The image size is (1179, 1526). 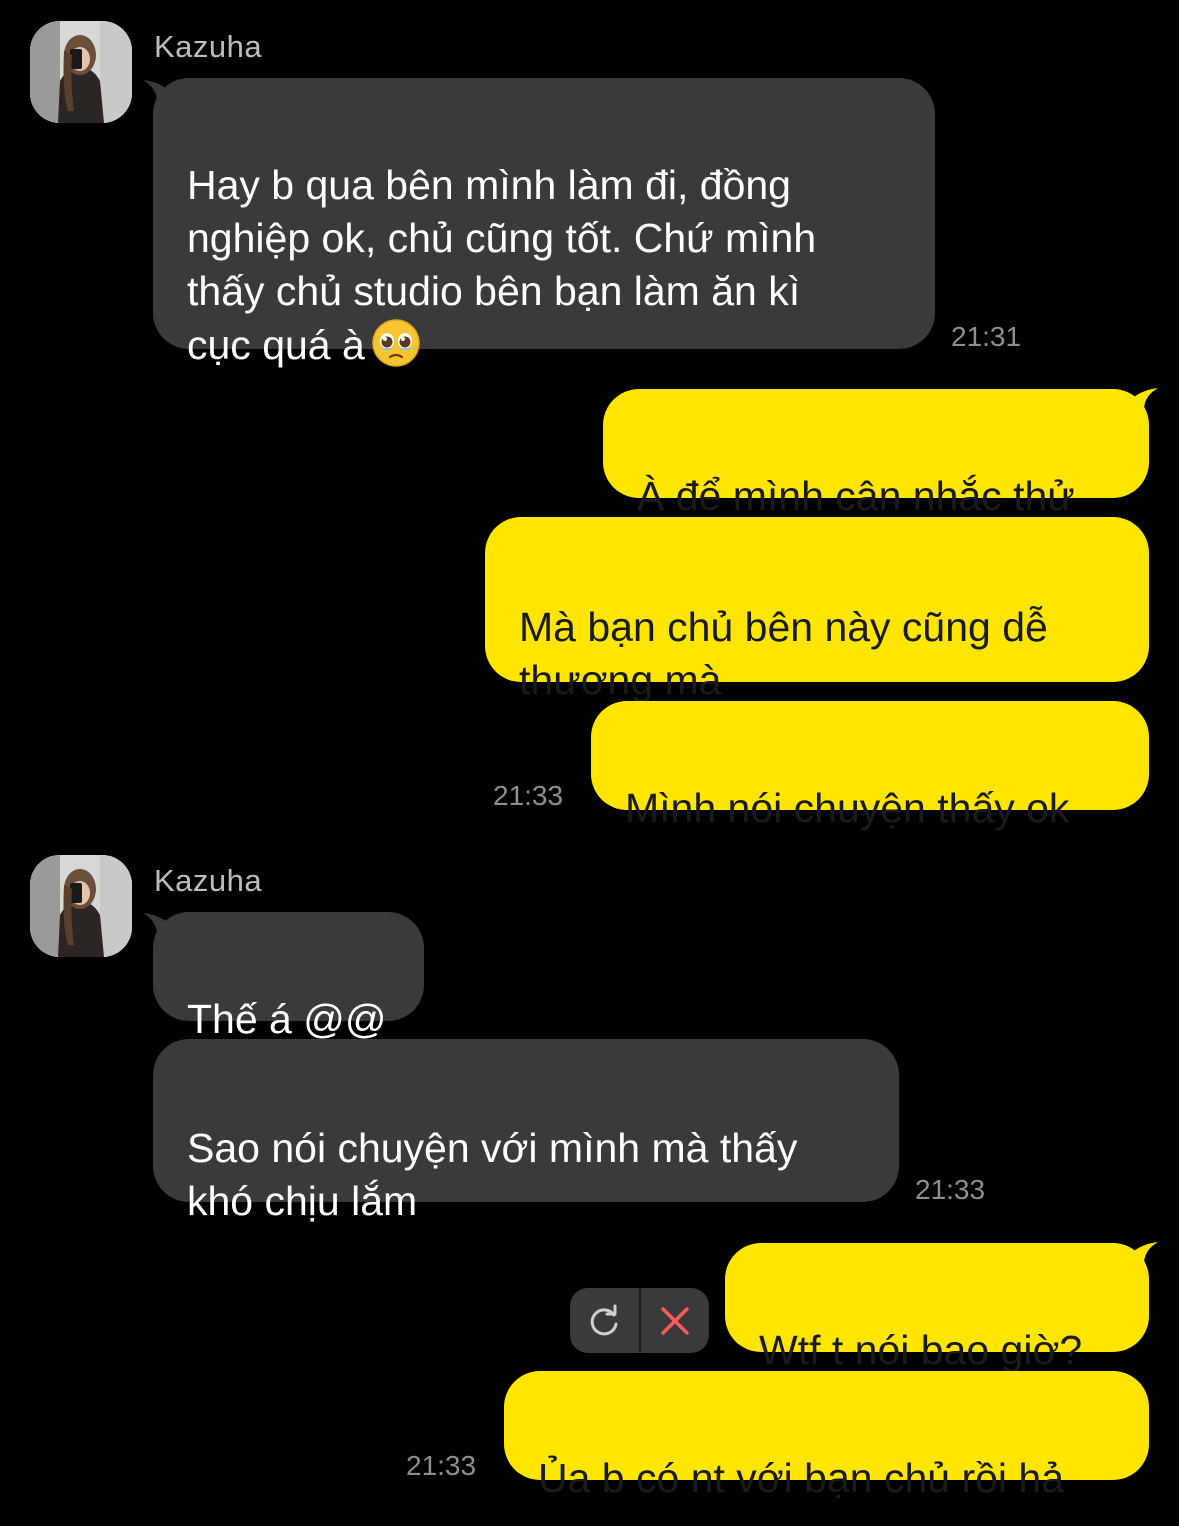 What do you see at coordinates (986, 336) in the screenshot?
I see `message-time: 21:31` at bounding box center [986, 336].